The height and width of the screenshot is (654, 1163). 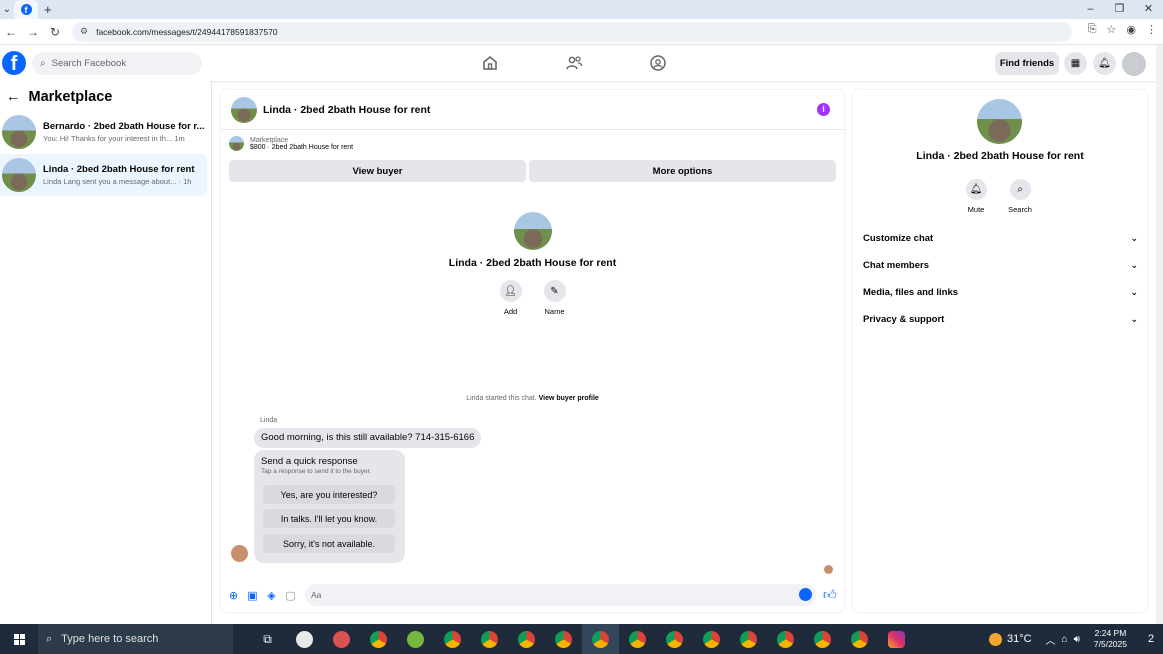 What do you see at coordinates (233, 596) in the screenshot?
I see `plus-icon: ⊕` at bounding box center [233, 596].